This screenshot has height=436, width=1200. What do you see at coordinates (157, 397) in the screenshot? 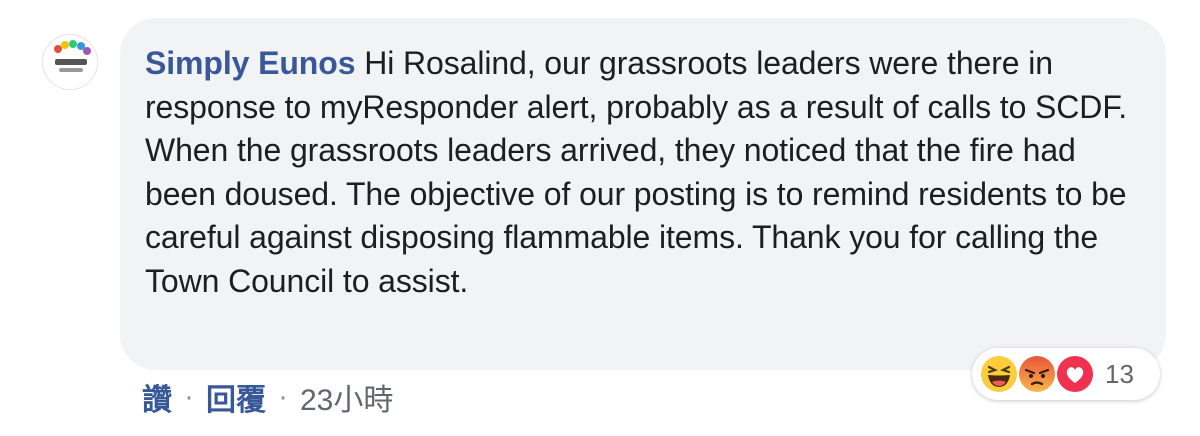
I see `like-button: 讚` at bounding box center [157, 397].